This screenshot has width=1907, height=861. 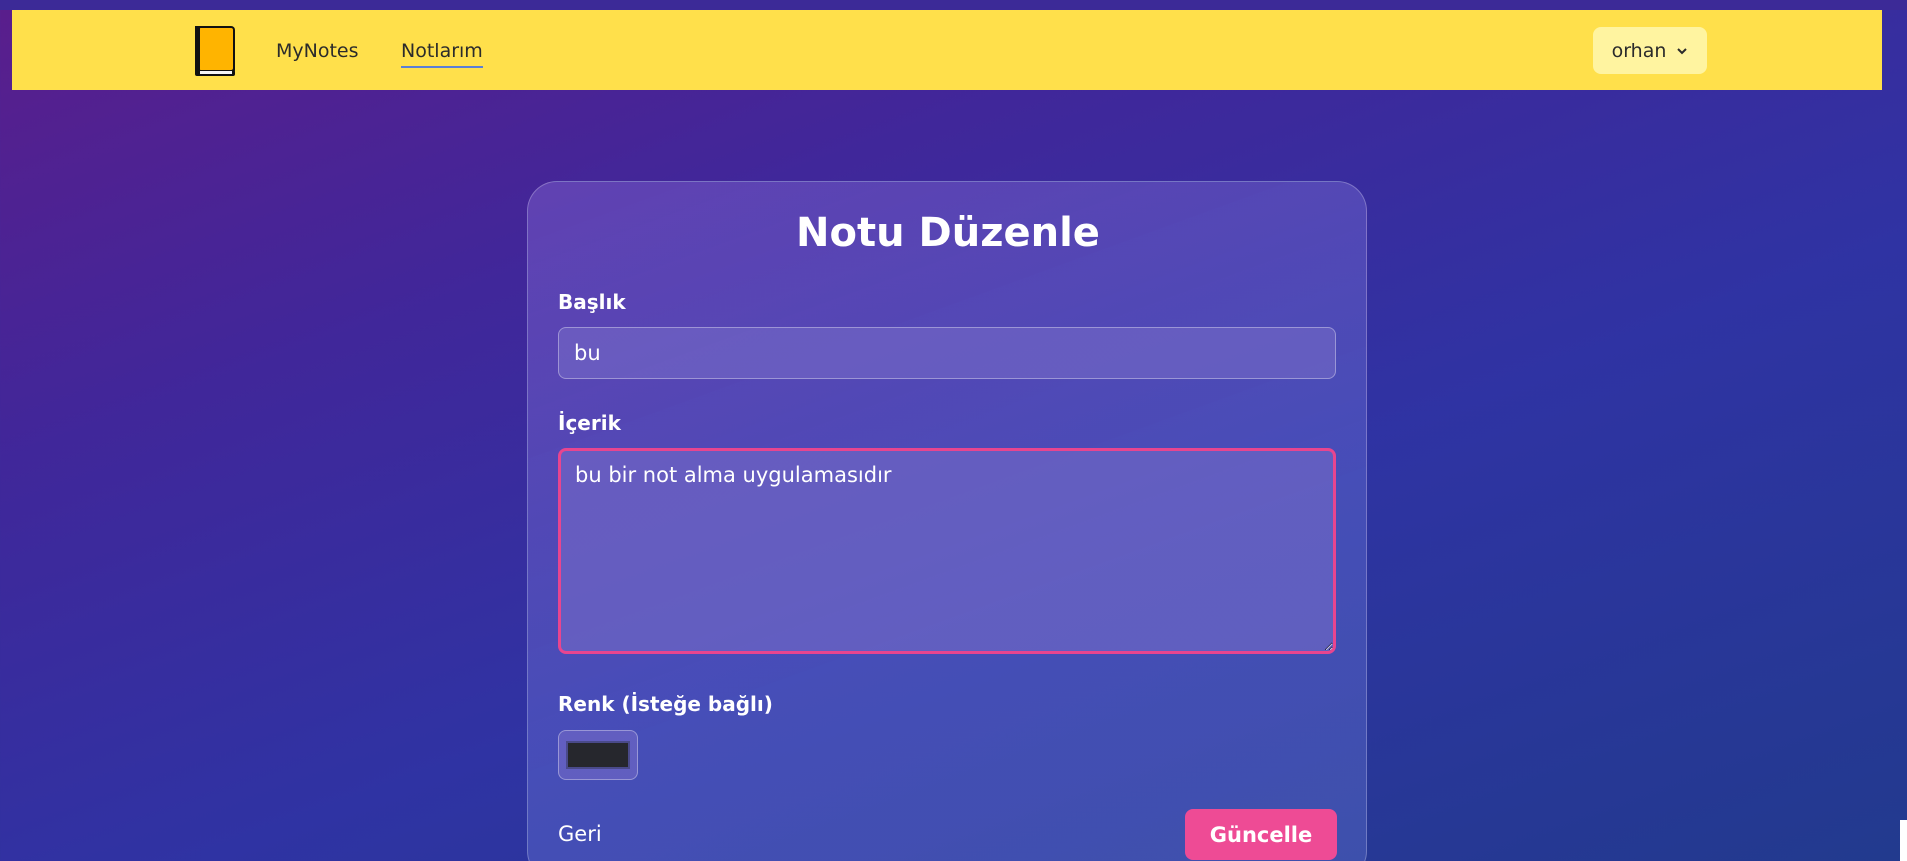 I want to click on user-menu-dropdown: orhan, so click(x=1650, y=50).